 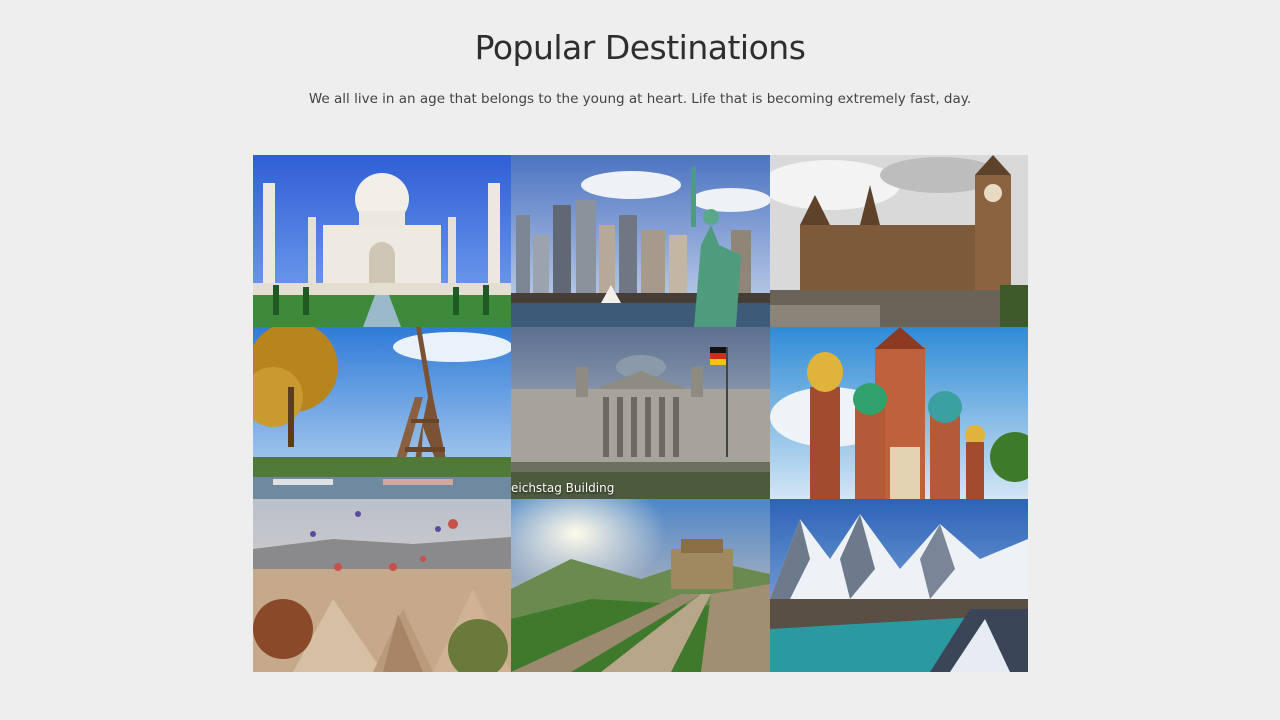 I want to click on destination-tile-eiffel-tower, so click(x=382, y=413).